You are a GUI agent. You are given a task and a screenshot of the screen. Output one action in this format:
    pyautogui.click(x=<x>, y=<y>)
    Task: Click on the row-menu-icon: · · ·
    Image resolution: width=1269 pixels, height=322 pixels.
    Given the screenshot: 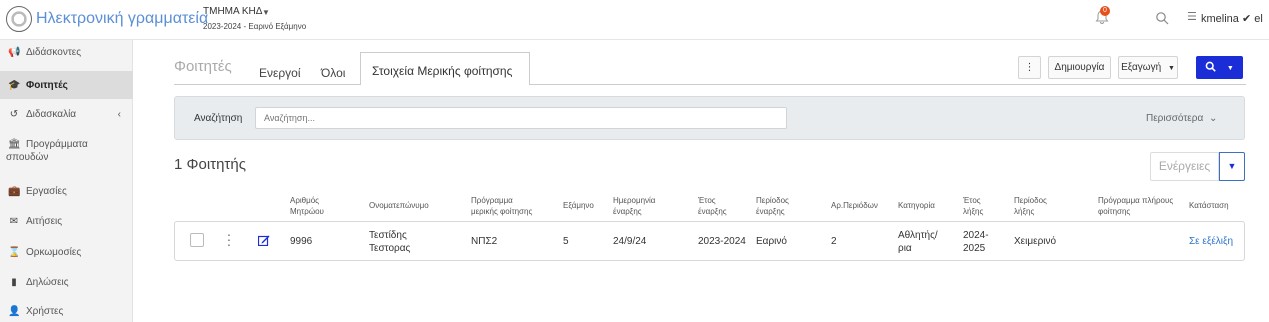 What is the action you would take?
    pyautogui.click(x=229, y=239)
    